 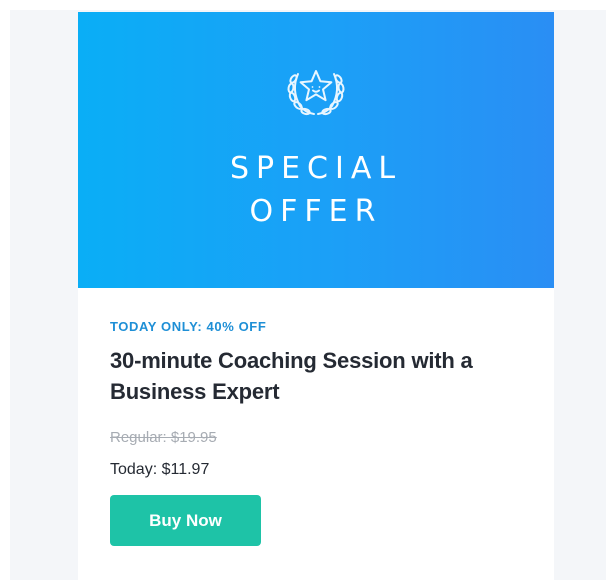 What do you see at coordinates (185, 520) in the screenshot?
I see `buy-now-button: Buy Now` at bounding box center [185, 520].